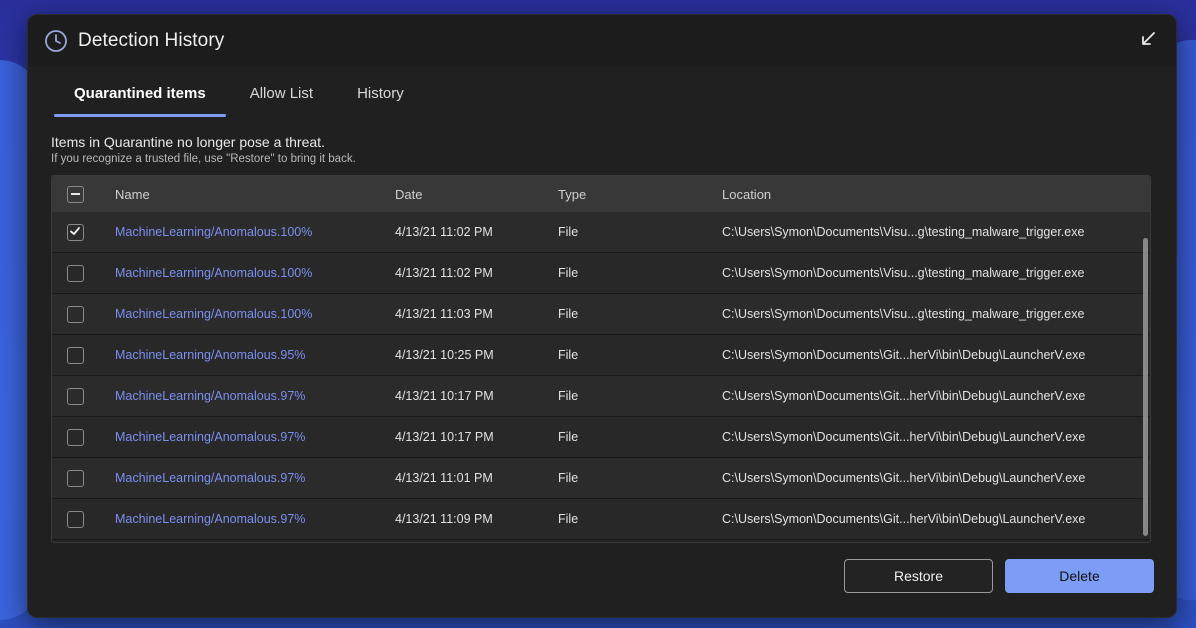 Image resolution: width=1196 pixels, height=628 pixels. I want to click on collapse-window-button, so click(1148, 41).